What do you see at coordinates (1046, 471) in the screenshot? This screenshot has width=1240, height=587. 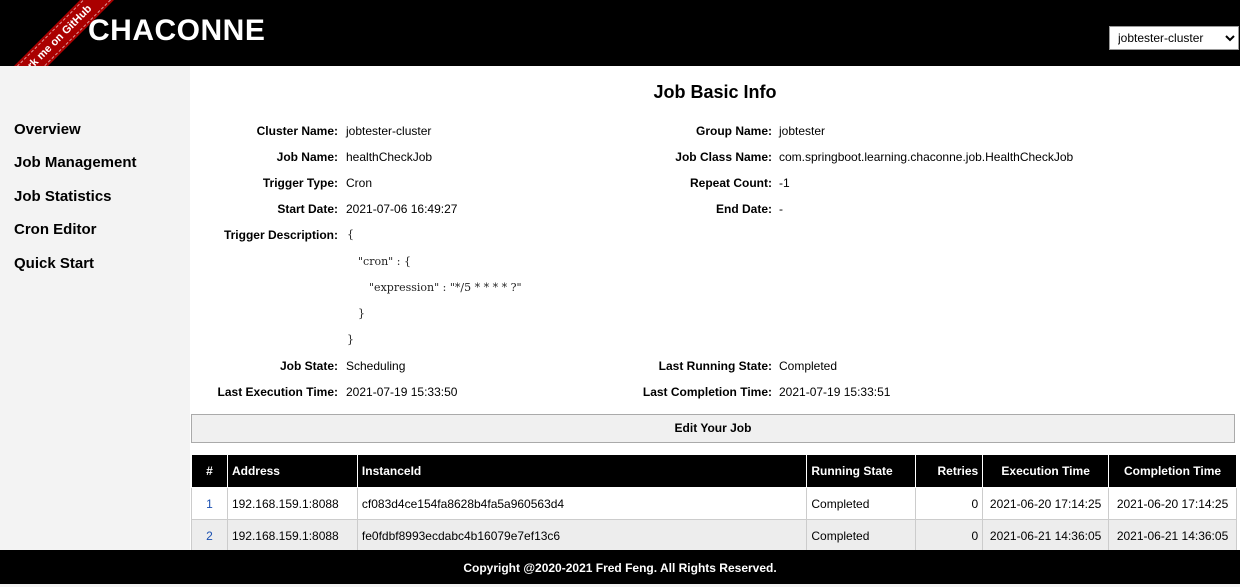 I see `column-header-execution-time: Execution Time` at bounding box center [1046, 471].